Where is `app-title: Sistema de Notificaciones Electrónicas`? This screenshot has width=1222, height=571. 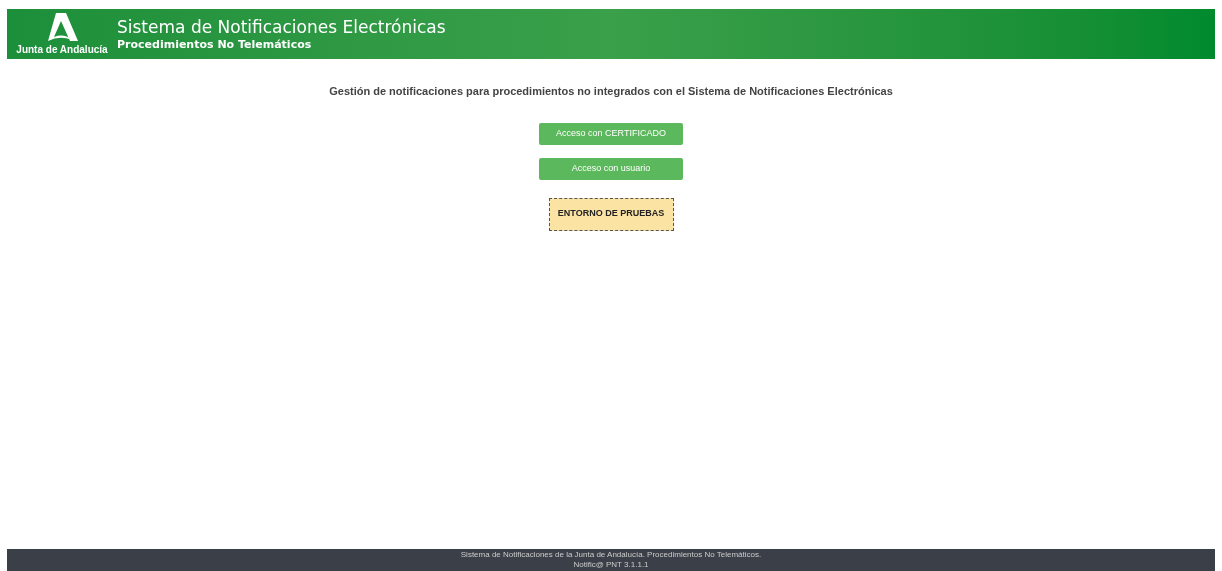
app-title: Sistema de Notificaciones Electrónicas is located at coordinates (281, 27).